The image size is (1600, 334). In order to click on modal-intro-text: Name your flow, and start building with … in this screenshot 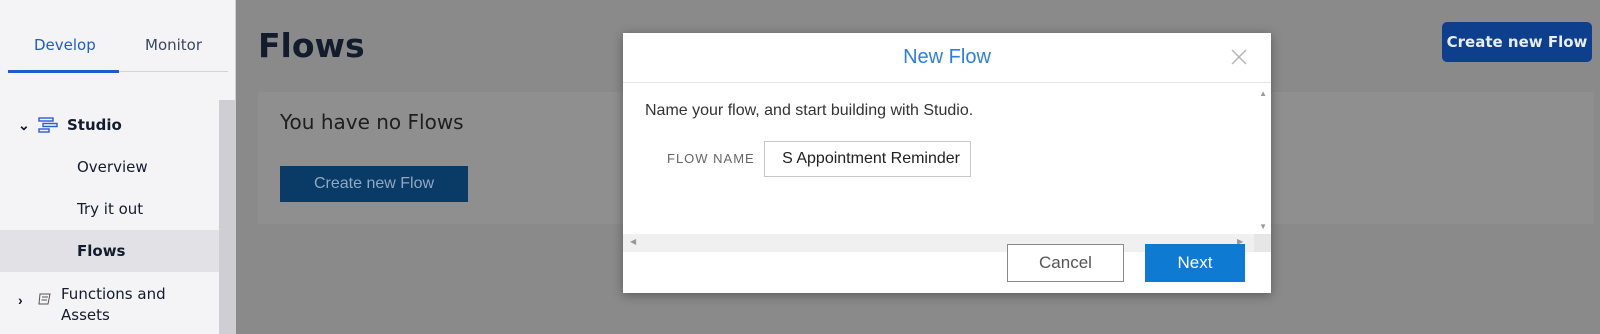, I will do `click(809, 110)`.